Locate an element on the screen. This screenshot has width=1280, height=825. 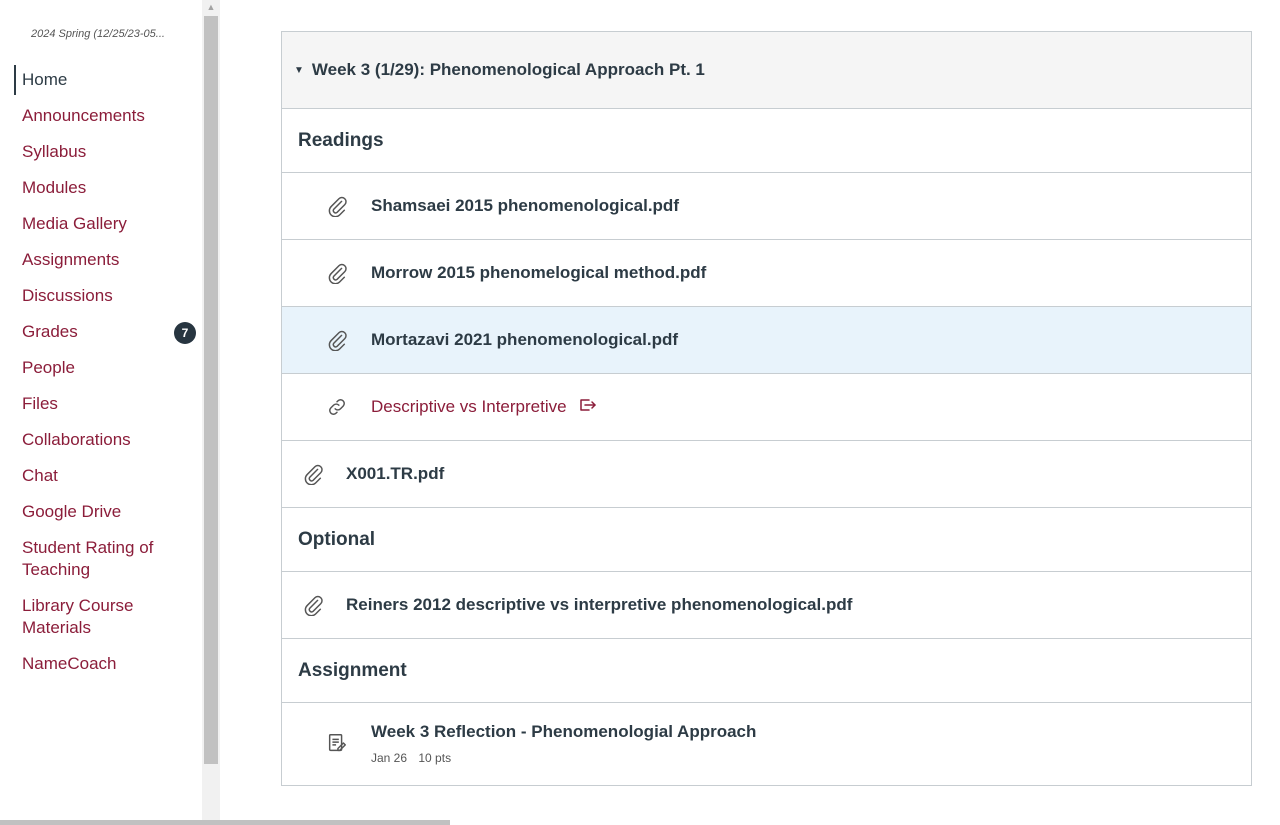
nav-item-label: Library Course Materials is located at coordinates (78, 616).